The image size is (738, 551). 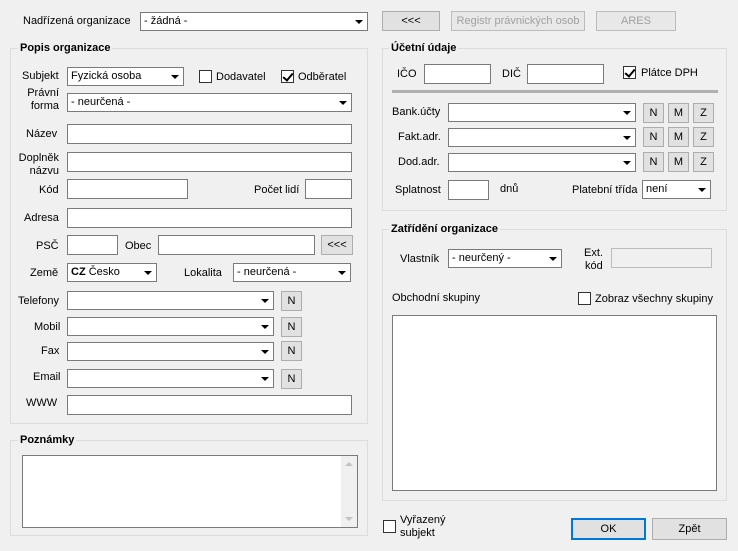 I want to click on platce-dph-checkbox, so click(x=629, y=72).